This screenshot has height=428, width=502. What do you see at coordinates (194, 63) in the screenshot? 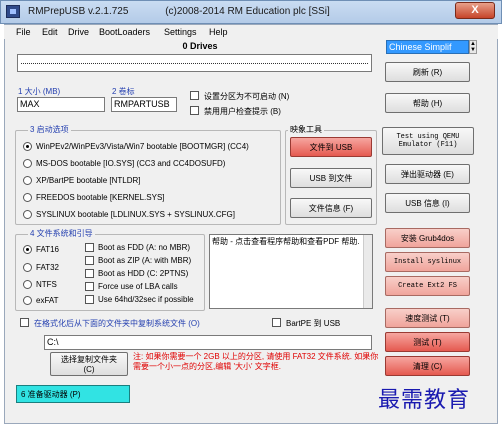
I see `drive-list` at bounding box center [194, 63].